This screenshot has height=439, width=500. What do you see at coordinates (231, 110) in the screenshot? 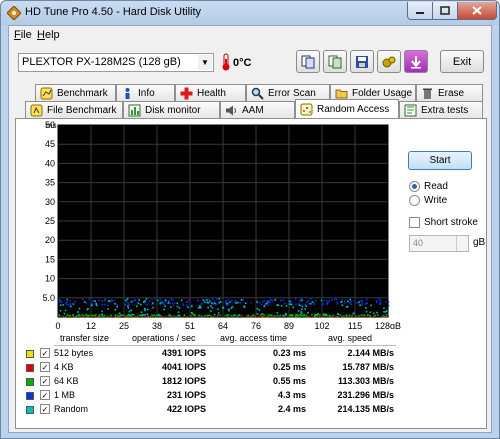
I see `speaker-icon` at bounding box center [231, 110].